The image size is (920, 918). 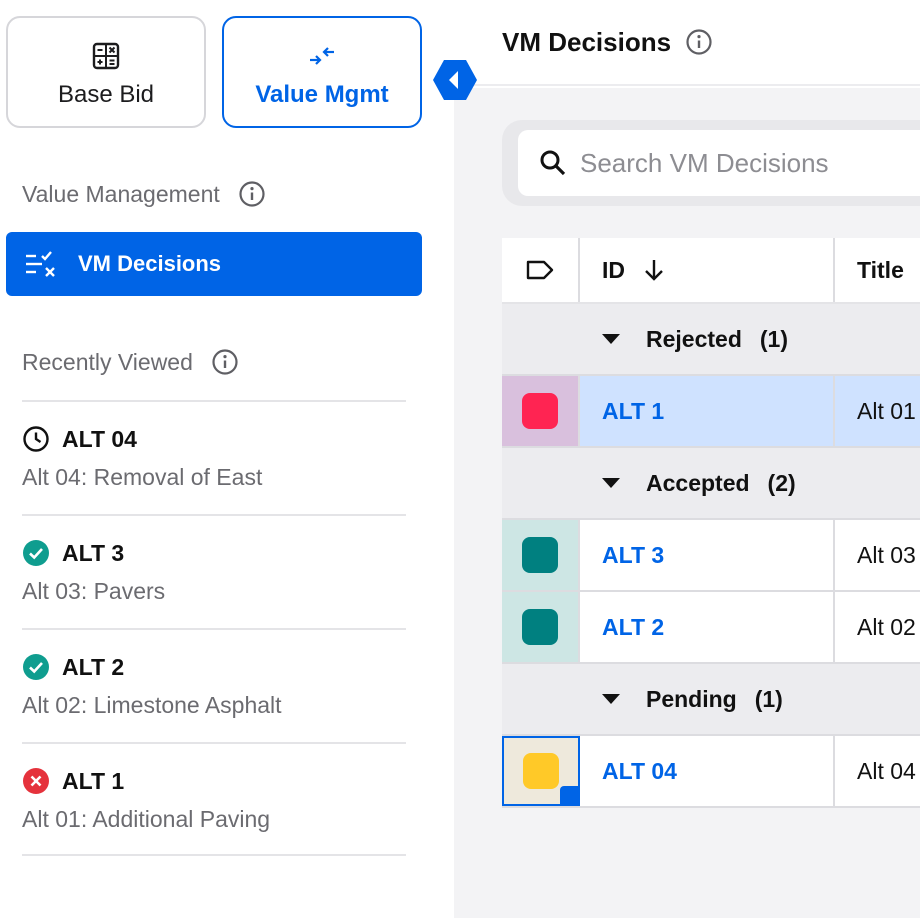 I want to click on title-column-label: Title, so click(x=880, y=269).